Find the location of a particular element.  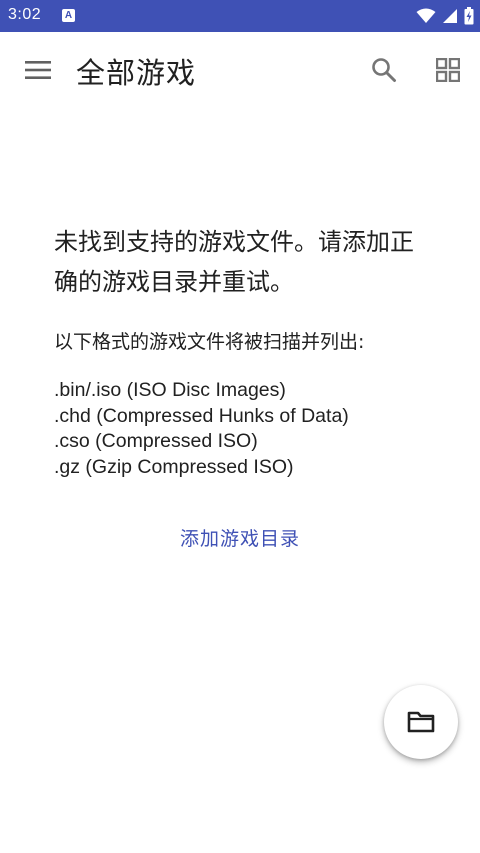

supported-formats-heading: 以下格式的游戏文件将被扫描并列出: is located at coordinates (209, 342).